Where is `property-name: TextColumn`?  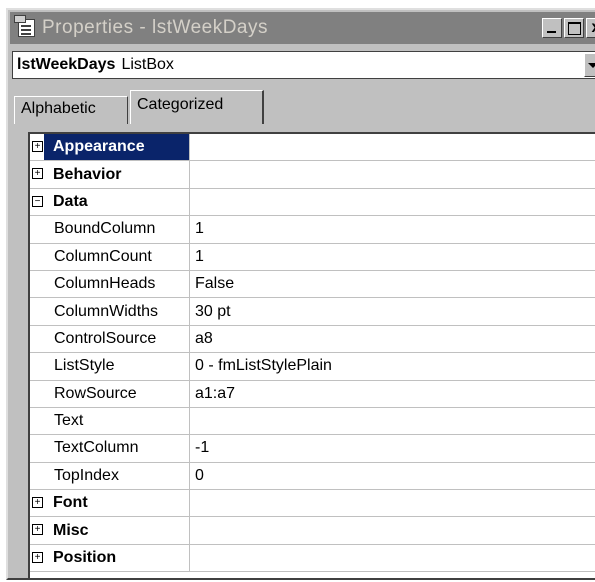
property-name: TextColumn is located at coordinates (110, 448).